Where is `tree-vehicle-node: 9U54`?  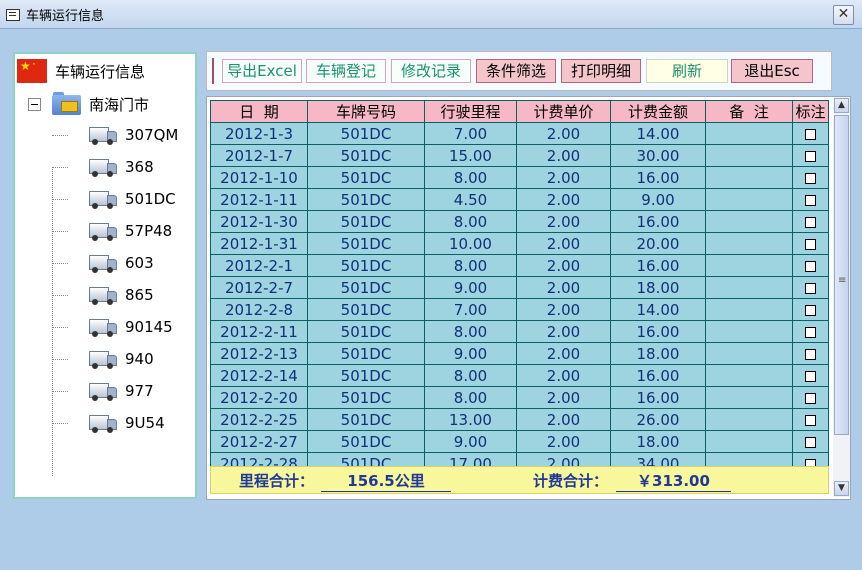 tree-vehicle-node: 9U54 is located at coordinates (127, 423).